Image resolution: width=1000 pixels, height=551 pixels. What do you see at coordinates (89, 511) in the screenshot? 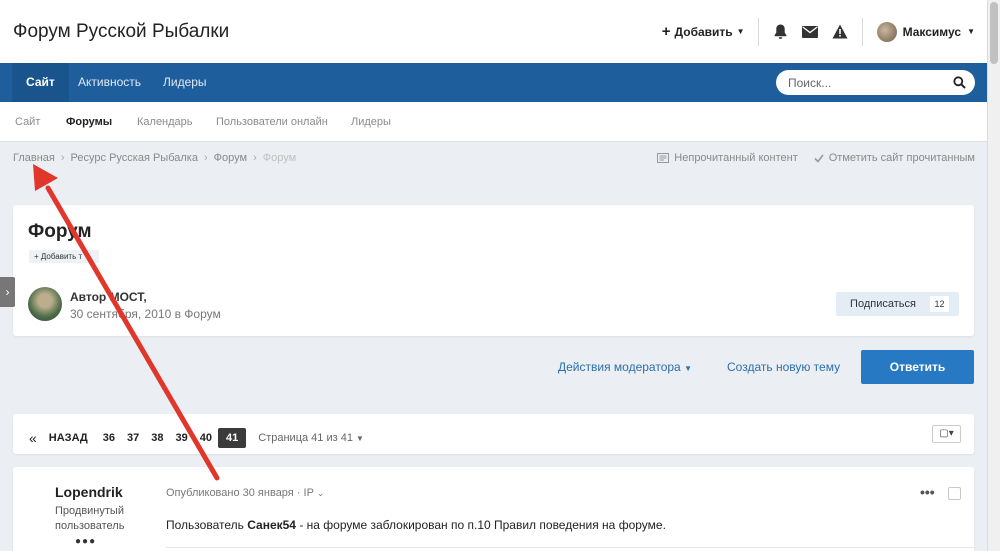
I see `role-line: Продвинутый` at bounding box center [89, 511].